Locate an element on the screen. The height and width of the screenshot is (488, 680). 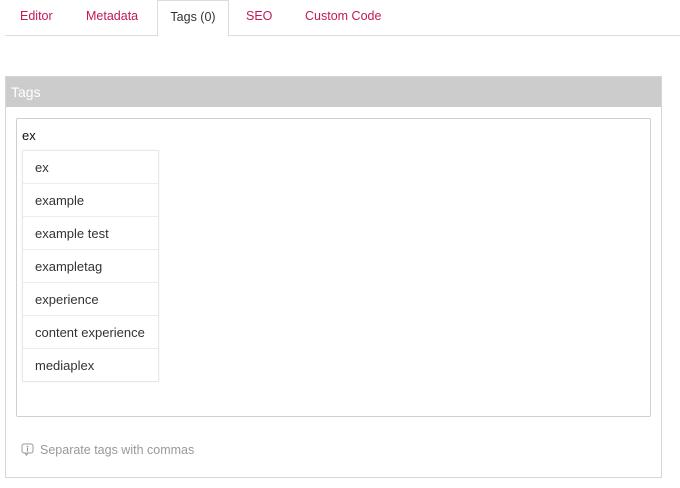
tab-tags: Tags (0) is located at coordinates (193, 18).